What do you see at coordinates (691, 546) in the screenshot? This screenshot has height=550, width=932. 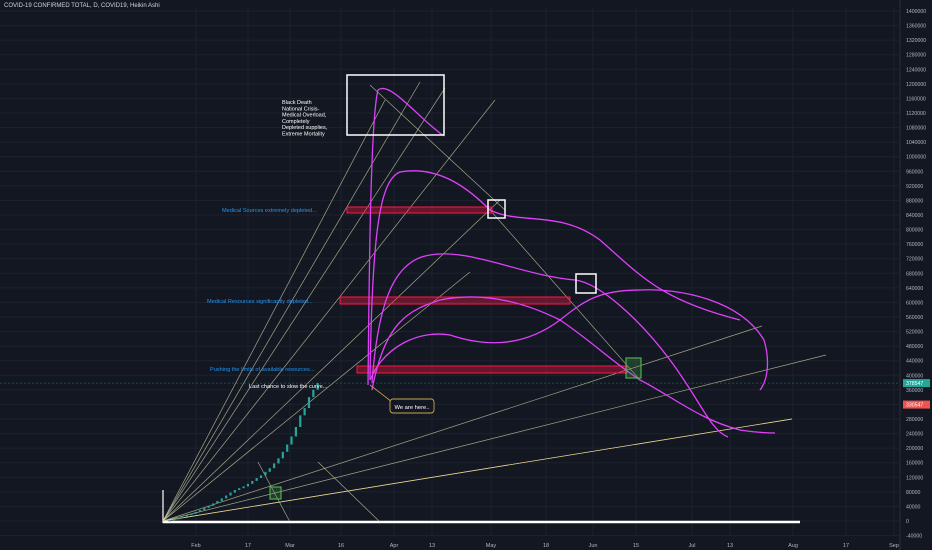 I see `x-tick-label: Jul` at bounding box center [691, 546].